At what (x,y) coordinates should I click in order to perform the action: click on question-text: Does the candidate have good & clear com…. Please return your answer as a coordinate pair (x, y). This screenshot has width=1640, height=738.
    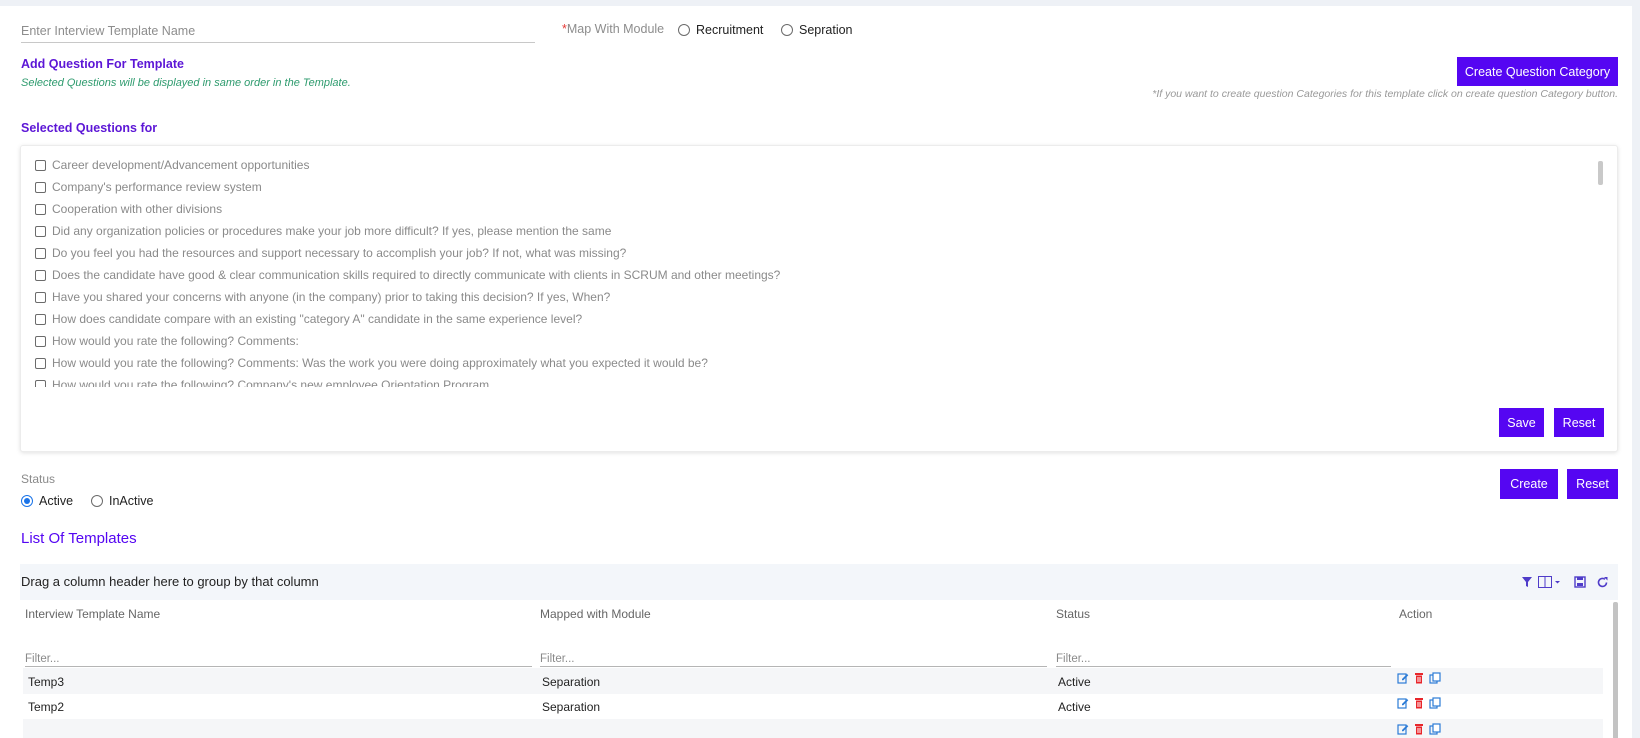
    Looking at the image, I should click on (416, 275).